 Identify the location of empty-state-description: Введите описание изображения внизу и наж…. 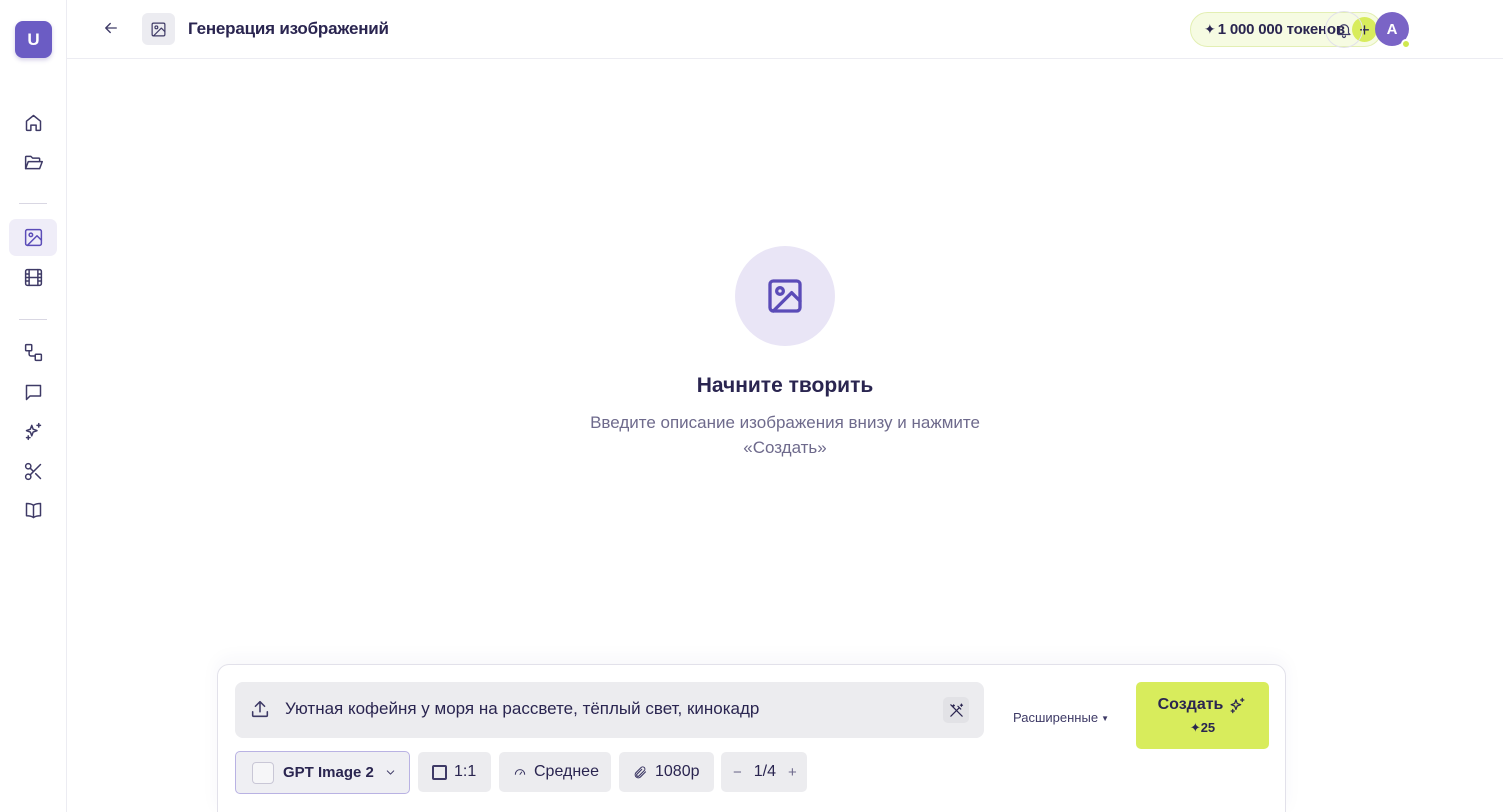
(785, 435).